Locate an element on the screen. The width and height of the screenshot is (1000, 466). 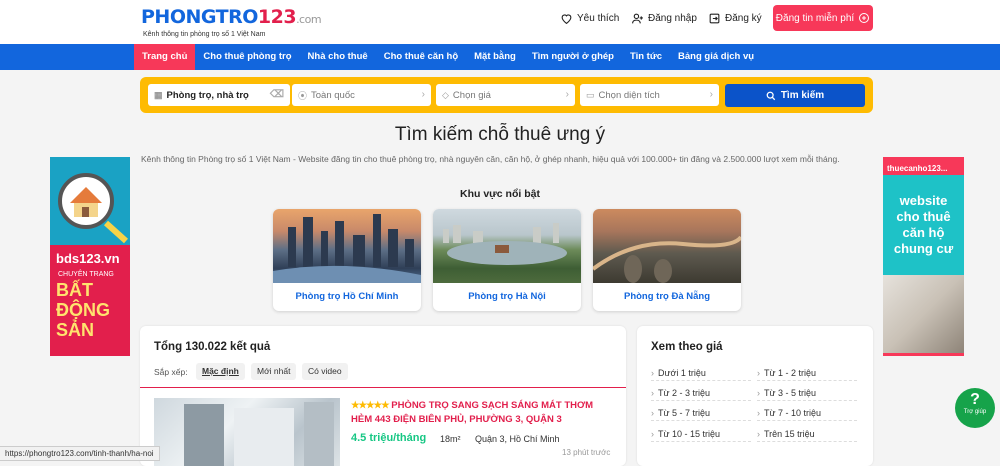
ad-brand: bds123.vn is located at coordinates (88, 258).